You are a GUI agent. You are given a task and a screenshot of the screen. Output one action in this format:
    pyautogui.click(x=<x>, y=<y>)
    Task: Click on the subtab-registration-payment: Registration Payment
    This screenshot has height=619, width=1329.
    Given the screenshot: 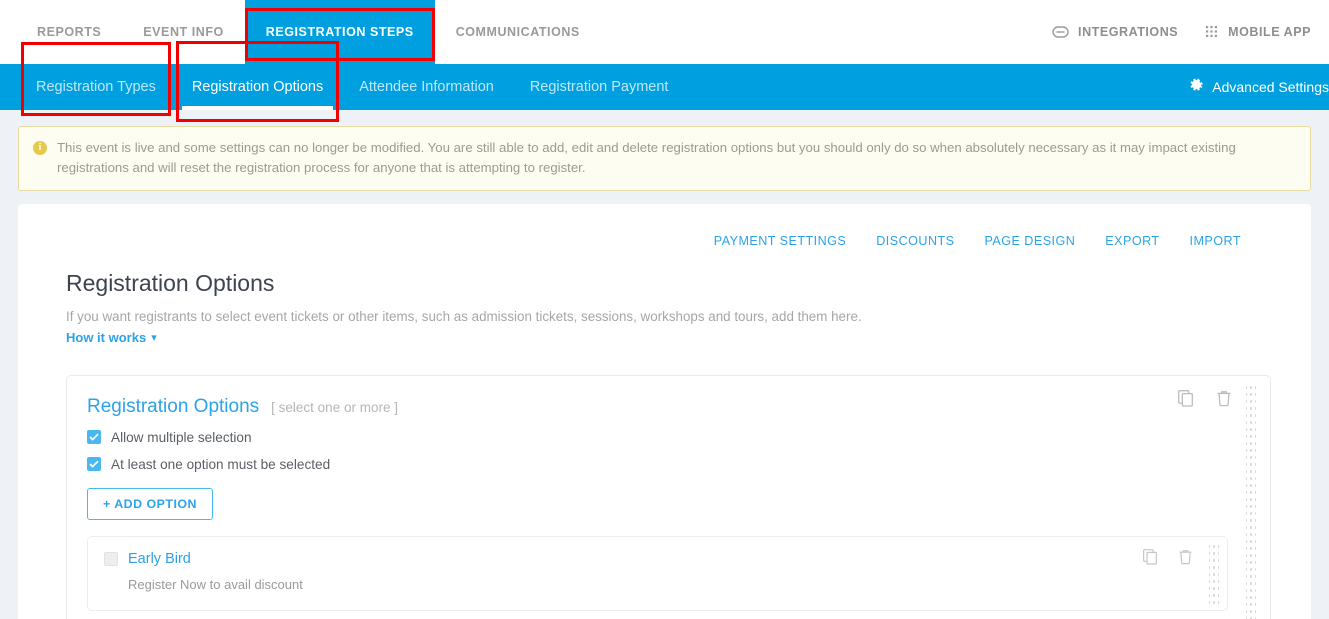 What is the action you would take?
    pyautogui.click(x=599, y=87)
    